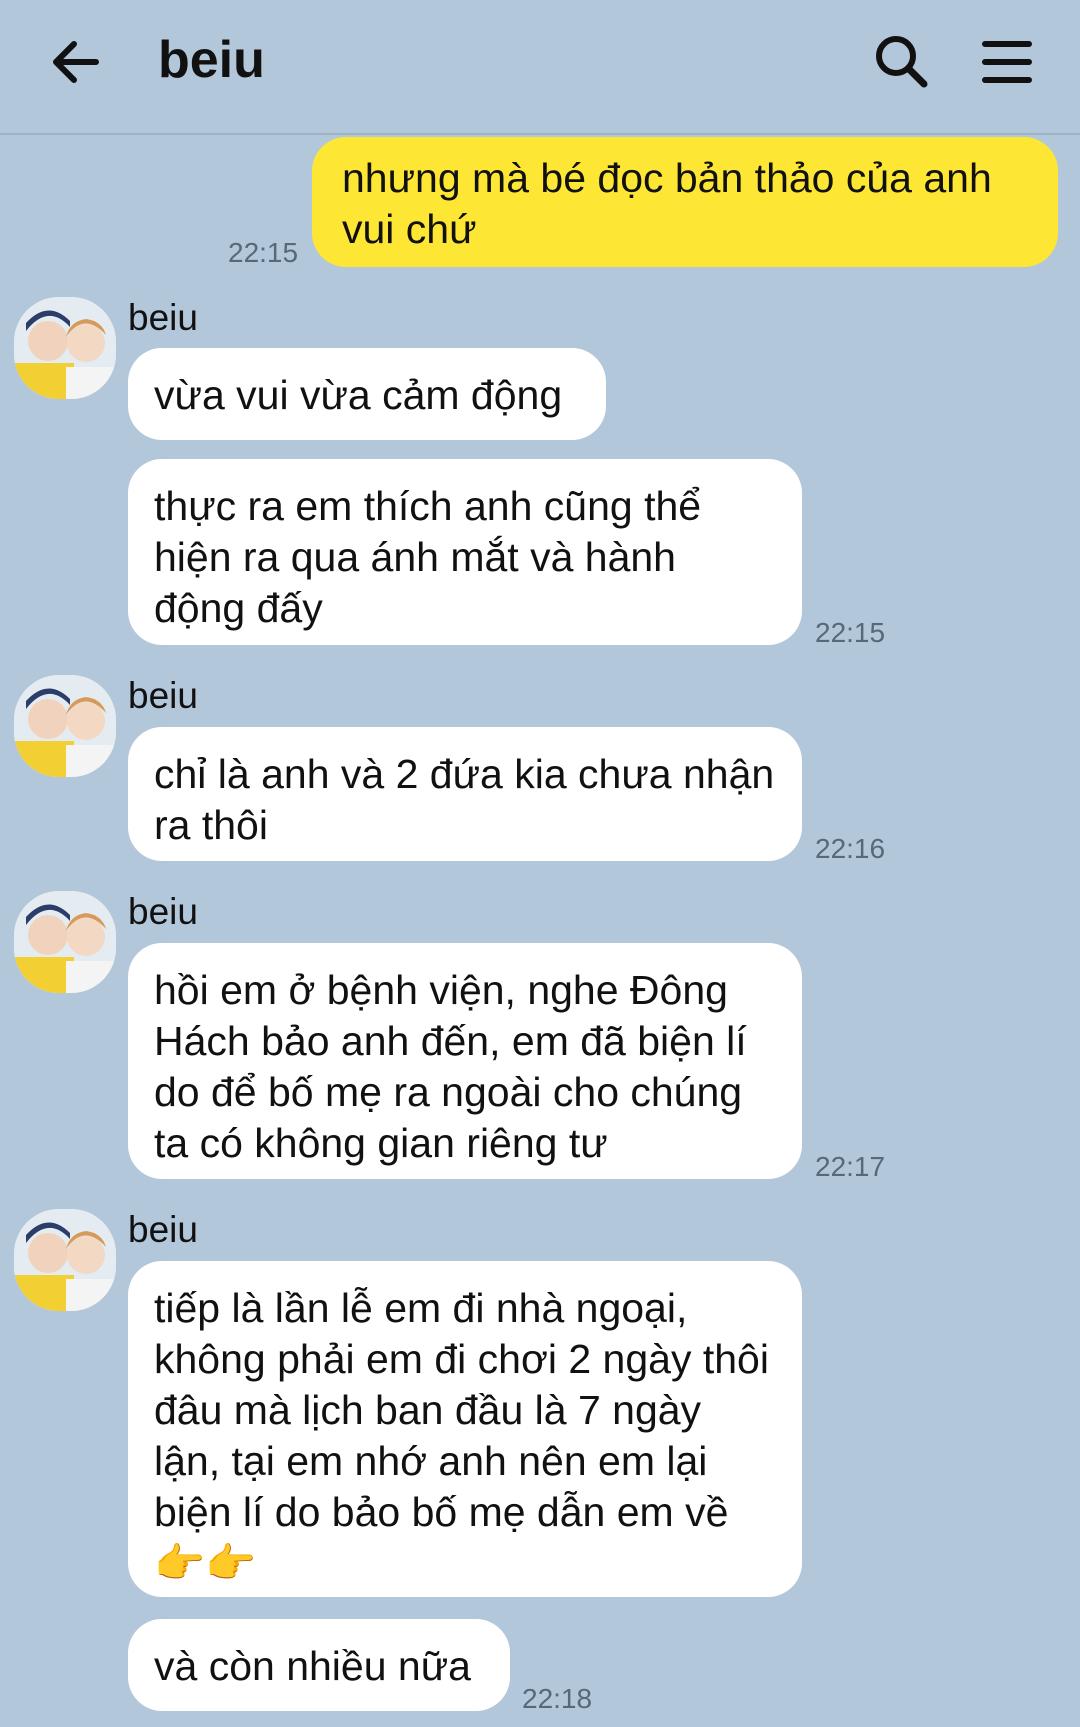  I want to click on message-time: 22:16, so click(850, 848).